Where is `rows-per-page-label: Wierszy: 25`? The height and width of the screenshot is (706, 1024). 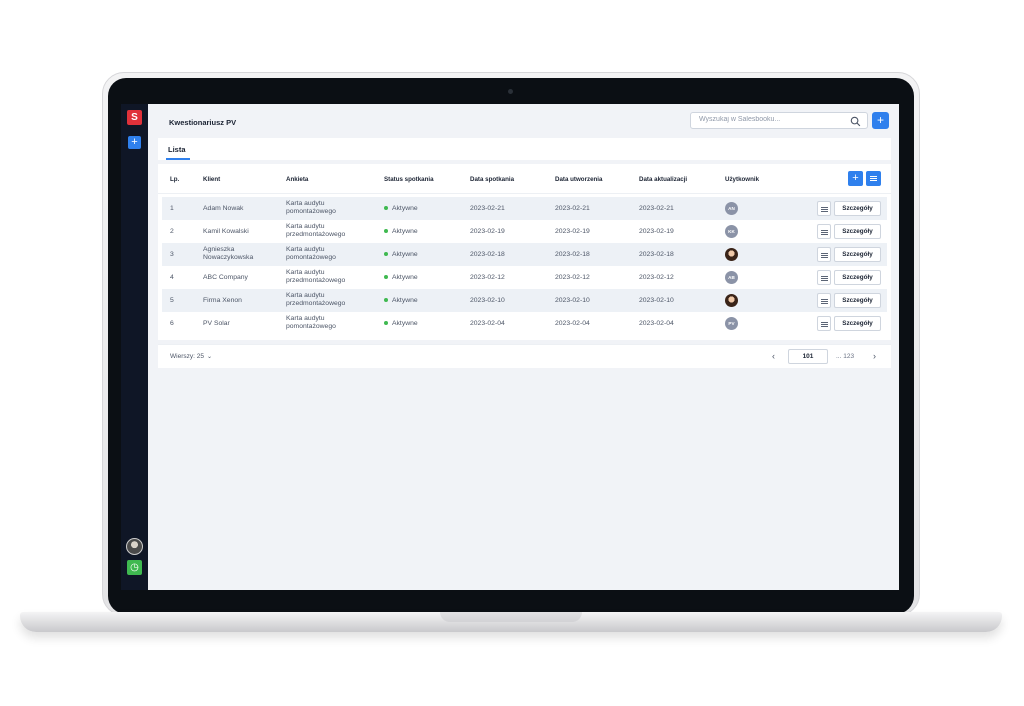 rows-per-page-label: Wierszy: 25 is located at coordinates (187, 356).